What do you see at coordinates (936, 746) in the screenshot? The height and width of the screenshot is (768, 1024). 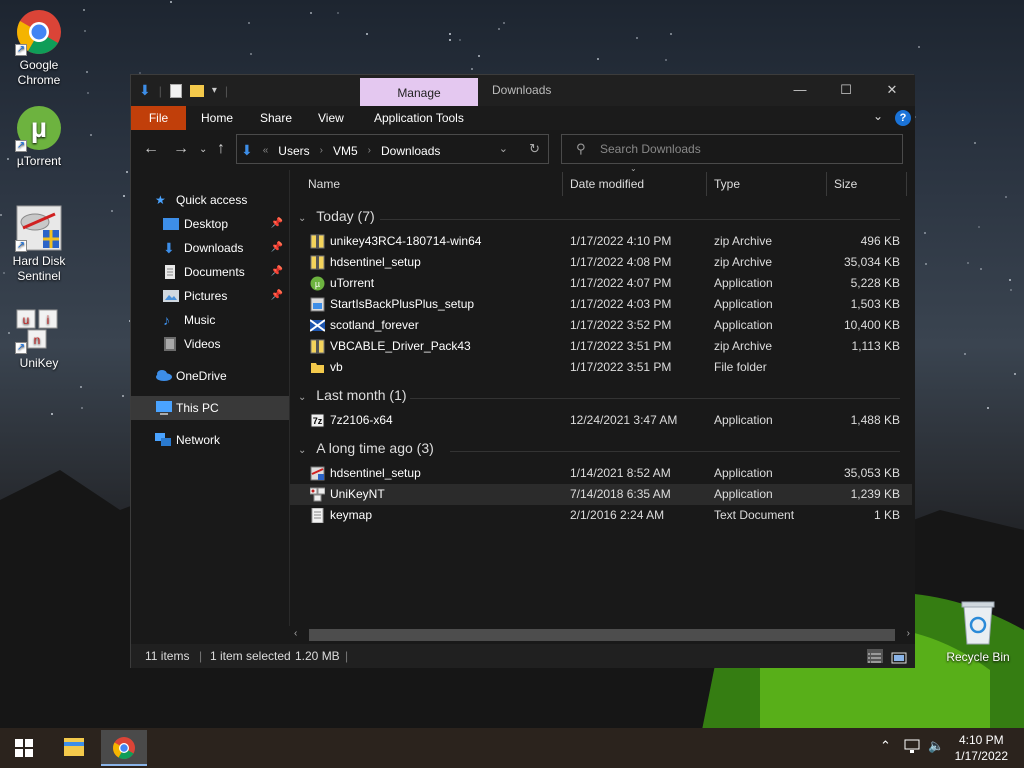 I see `volume-icon: 🔈` at bounding box center [936, 746].